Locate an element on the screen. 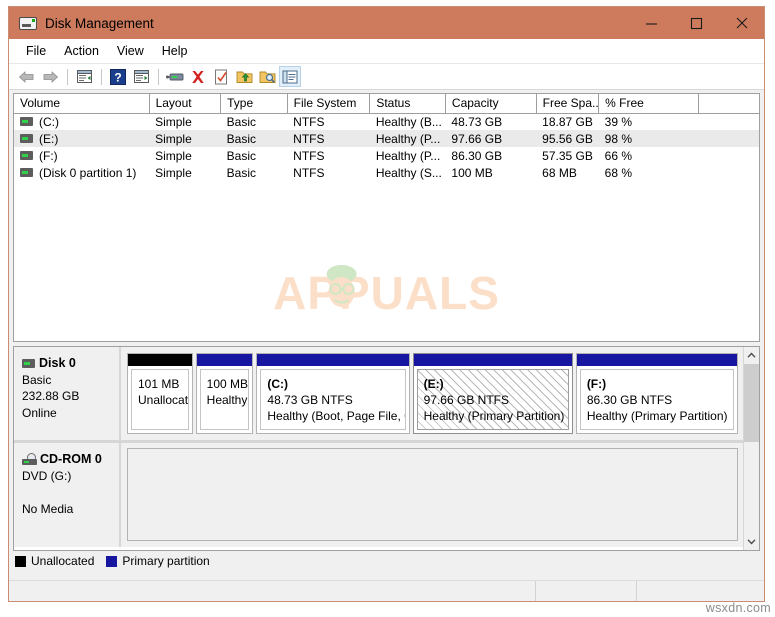  menu-item-action: Action is located at coordinates (81, 51).